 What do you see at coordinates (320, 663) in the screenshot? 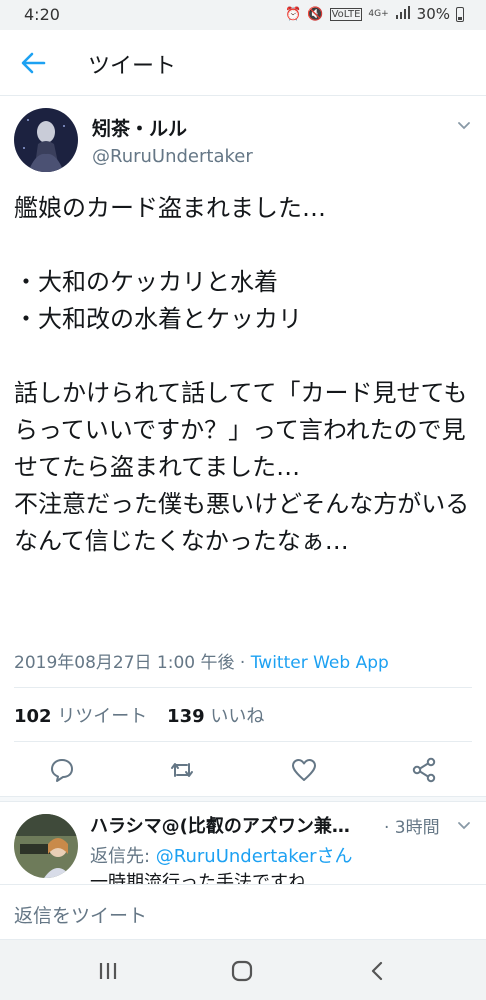
I see `source-link: Twitter Web App` at bounding box center [320, 663].